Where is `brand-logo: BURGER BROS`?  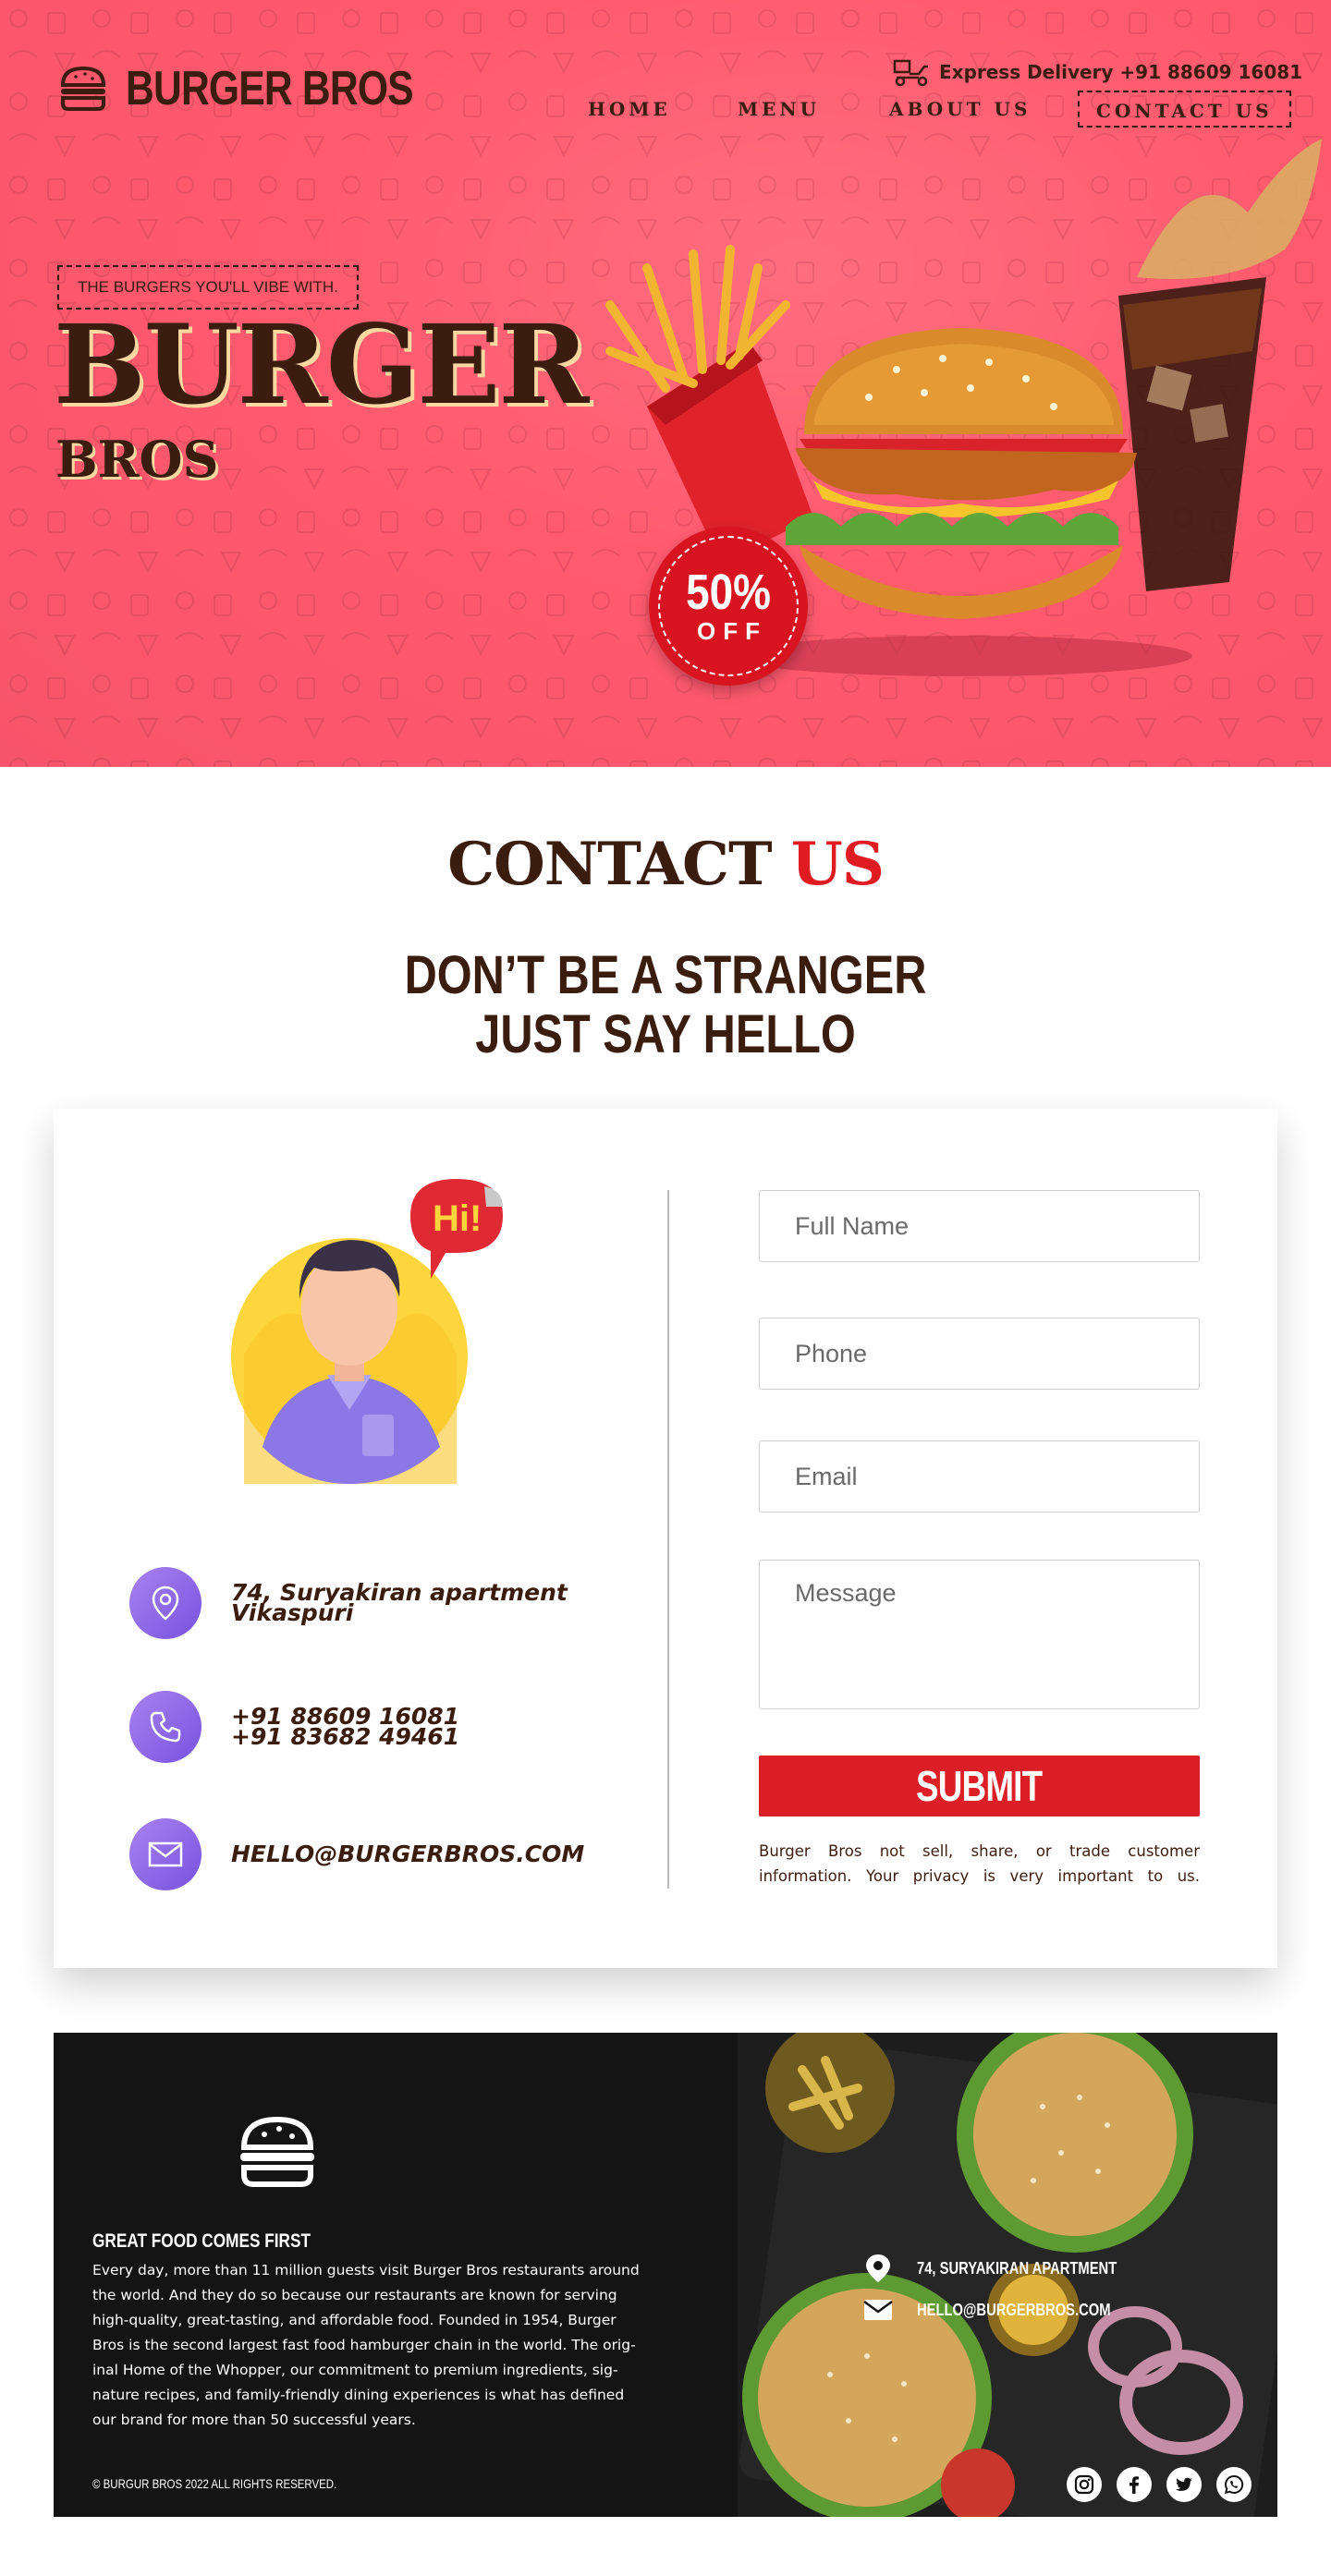
brand-logo: BURGER BROS is located at coordinates (266, 88).